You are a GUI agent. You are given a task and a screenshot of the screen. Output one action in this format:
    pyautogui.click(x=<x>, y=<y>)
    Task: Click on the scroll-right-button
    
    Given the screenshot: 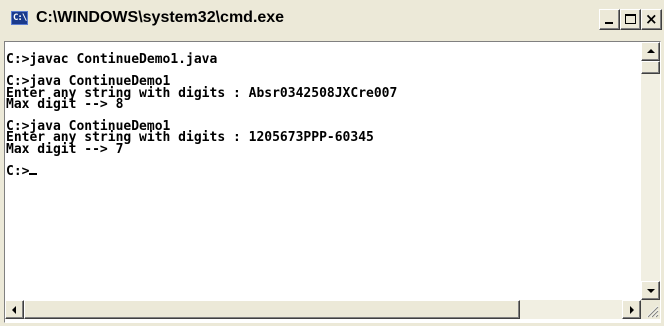 What is the action you would take?
    pyautogui.click(x=631, y=309)
    